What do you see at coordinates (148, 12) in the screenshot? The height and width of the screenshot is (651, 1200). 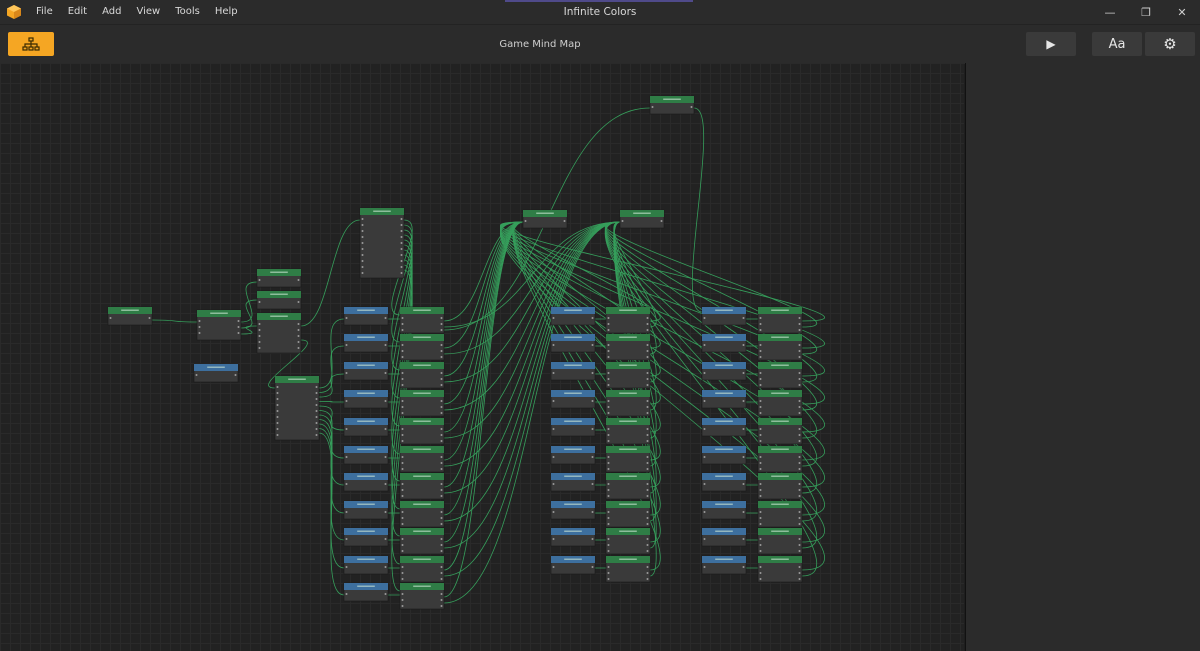 I see `menu-view: View` at bounding box center [148, 12].